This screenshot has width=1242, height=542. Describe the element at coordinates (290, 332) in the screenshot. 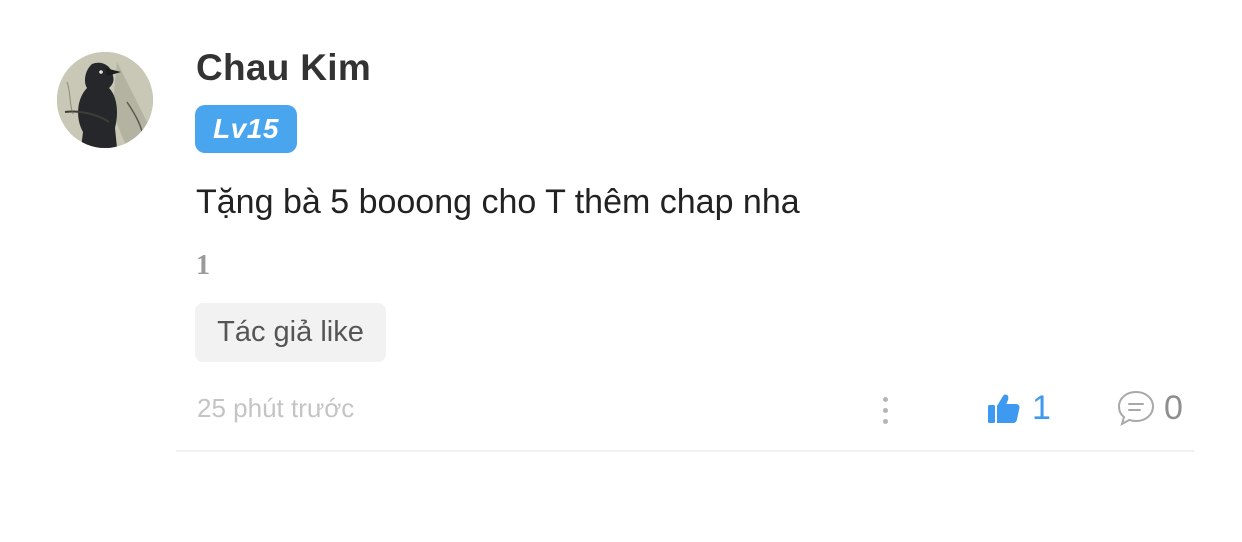

I see `author-like-tag: Tác giả like` at that location.